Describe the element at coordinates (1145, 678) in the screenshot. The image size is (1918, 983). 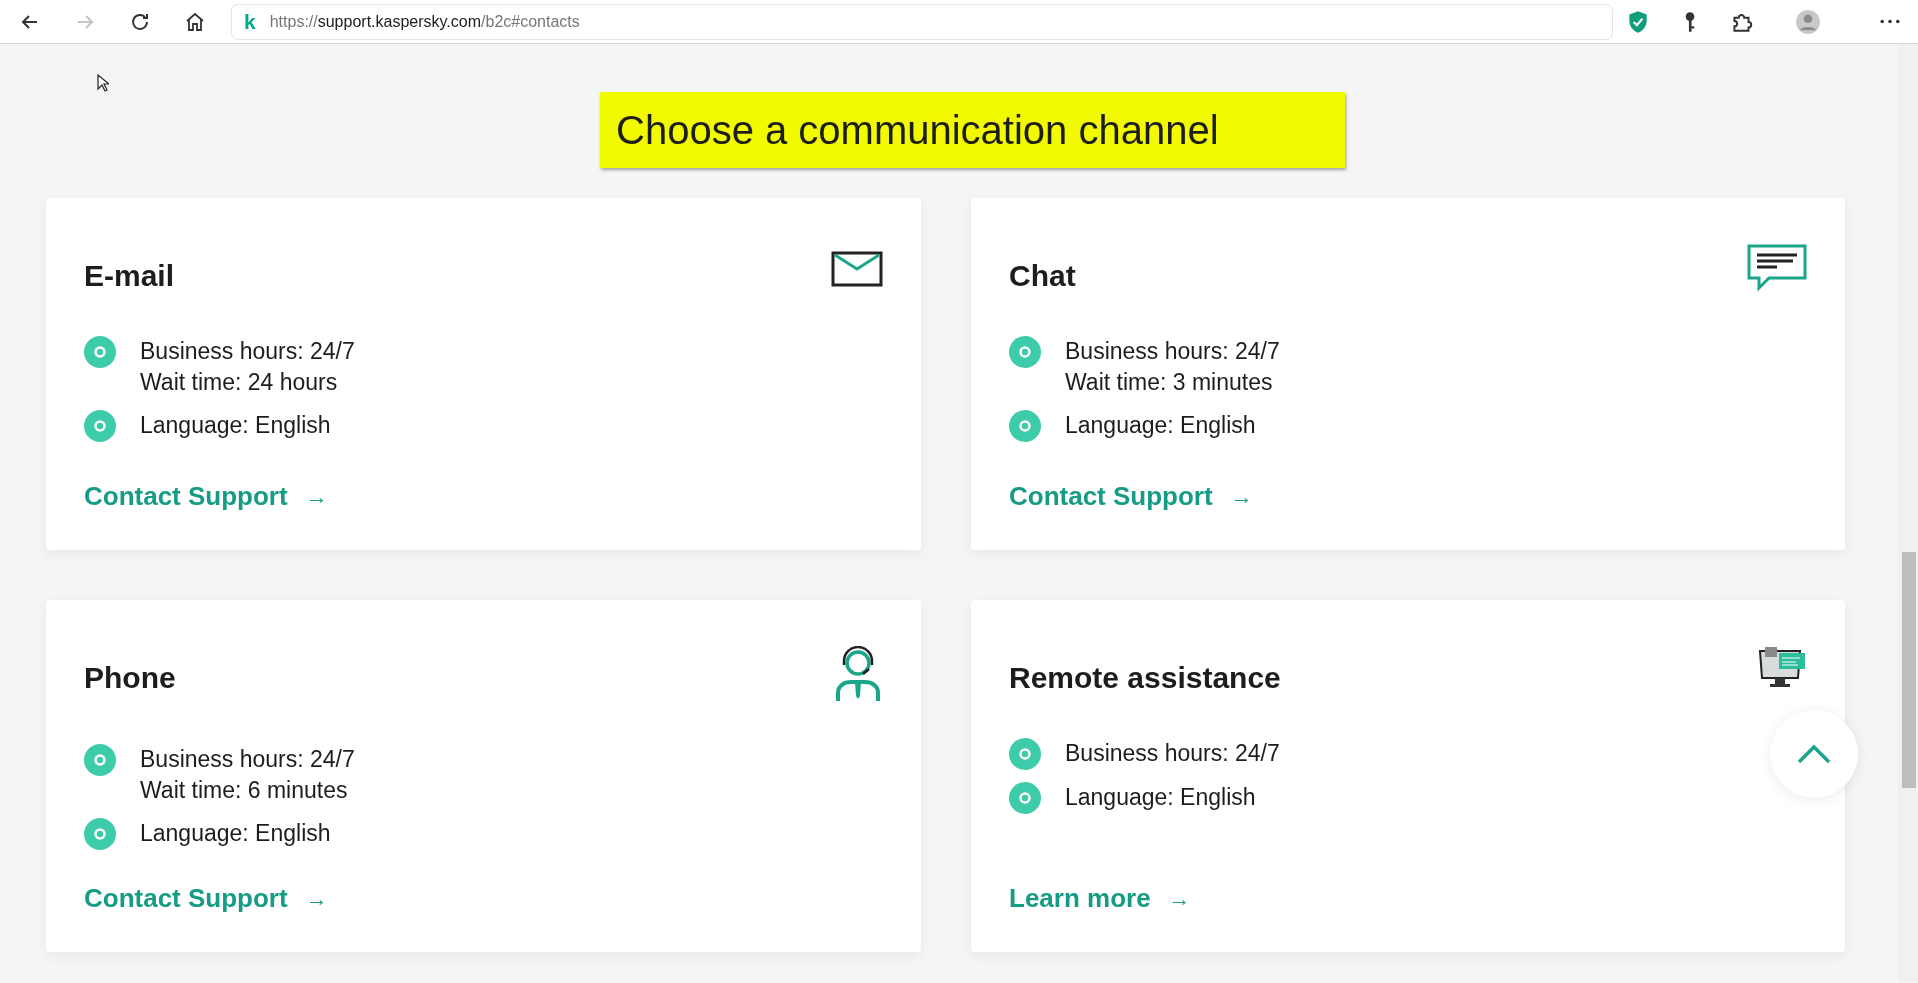
I see `card-title: Remote assistance` at that location.